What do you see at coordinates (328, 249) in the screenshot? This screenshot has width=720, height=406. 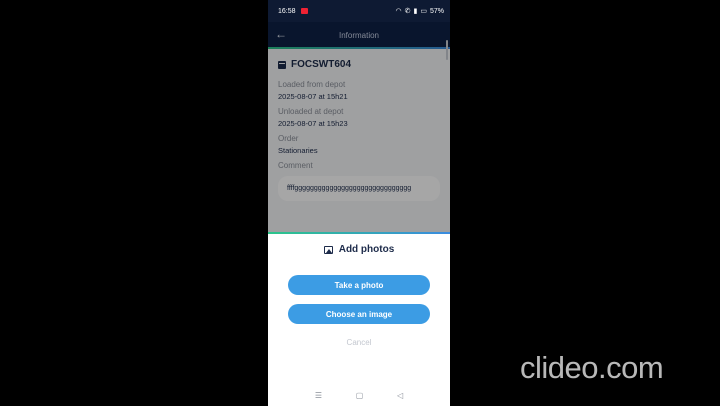 I see `image-icon` at bounding box center [328, 249].